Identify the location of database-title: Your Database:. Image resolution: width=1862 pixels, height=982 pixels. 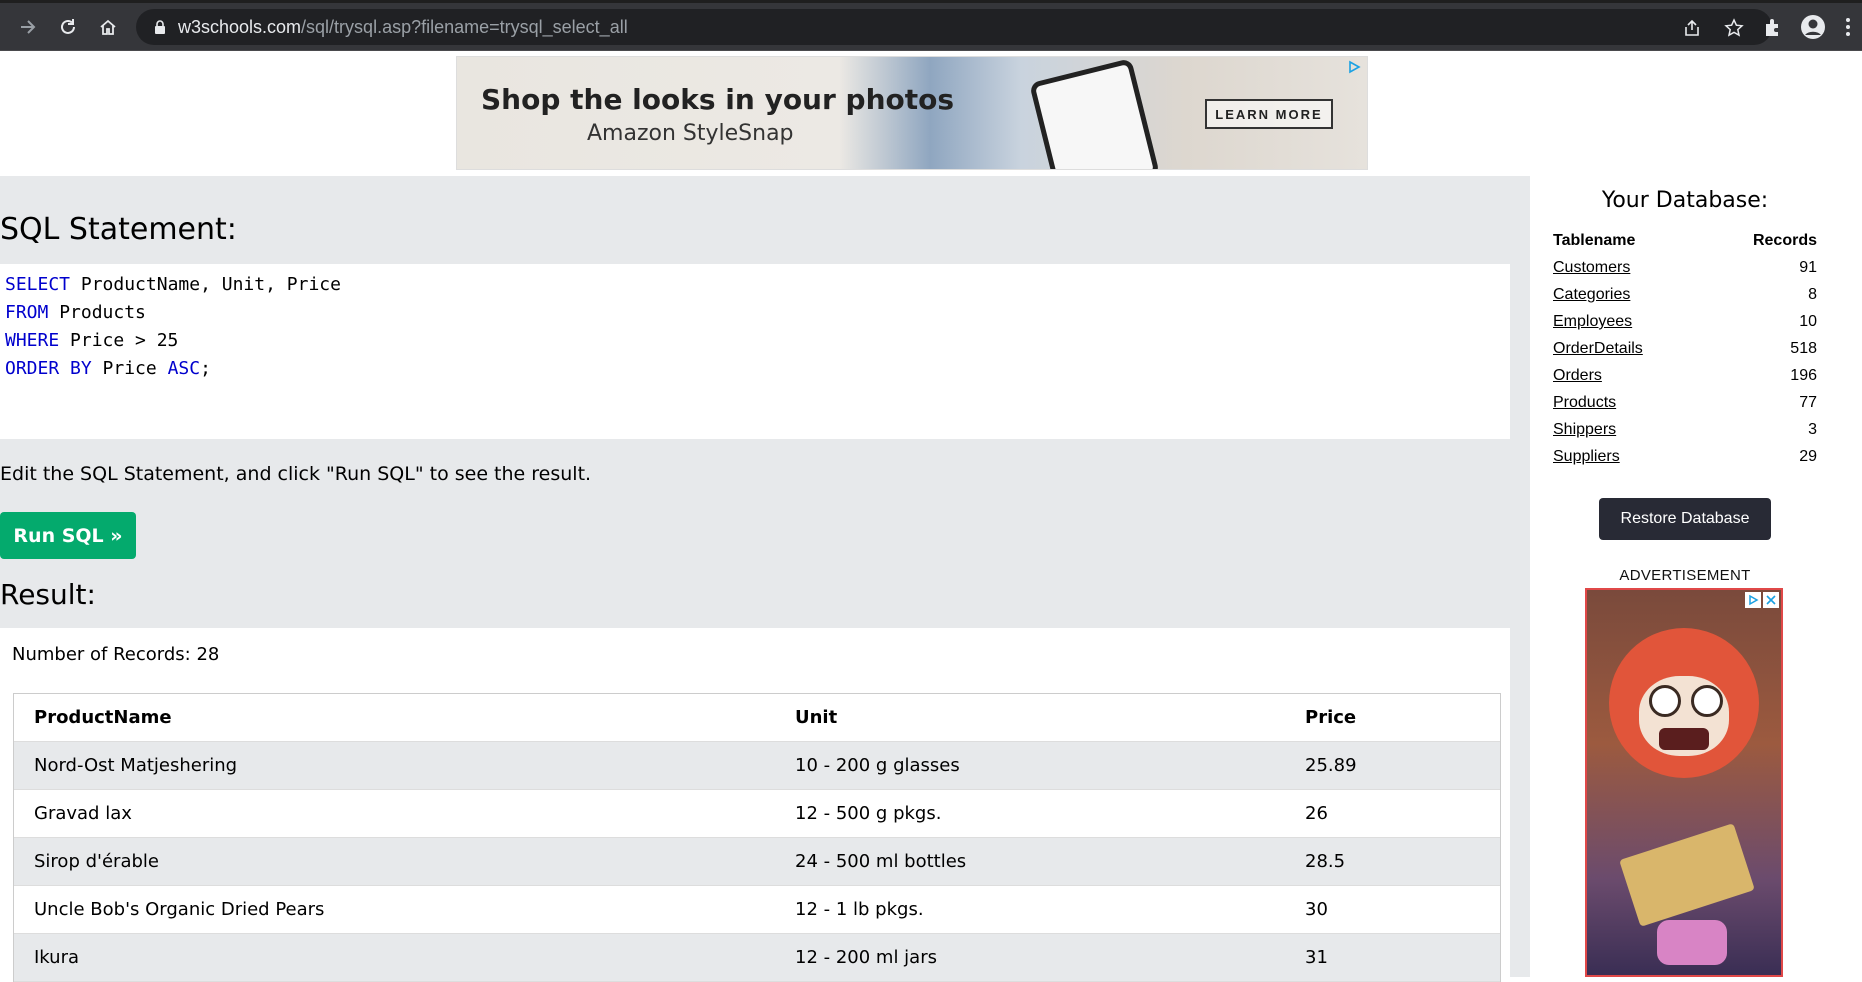
(1685, 200).